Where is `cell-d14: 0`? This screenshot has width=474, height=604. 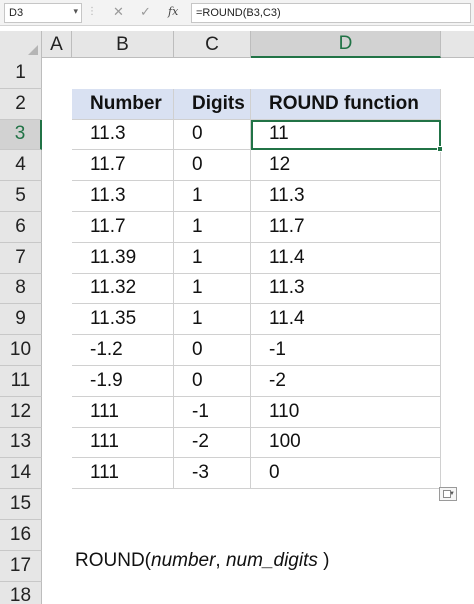
cell-d14: 0 is located at coordinates (346, 474).